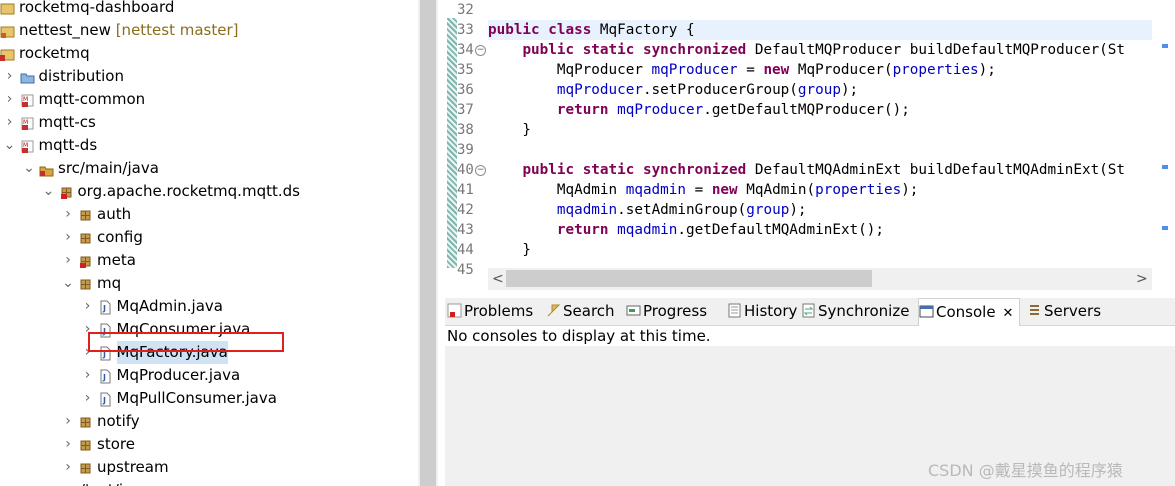 The height and width of the screenshot is (486, 1175). I want to click on tree-item-text: meta, so click(116, 260).